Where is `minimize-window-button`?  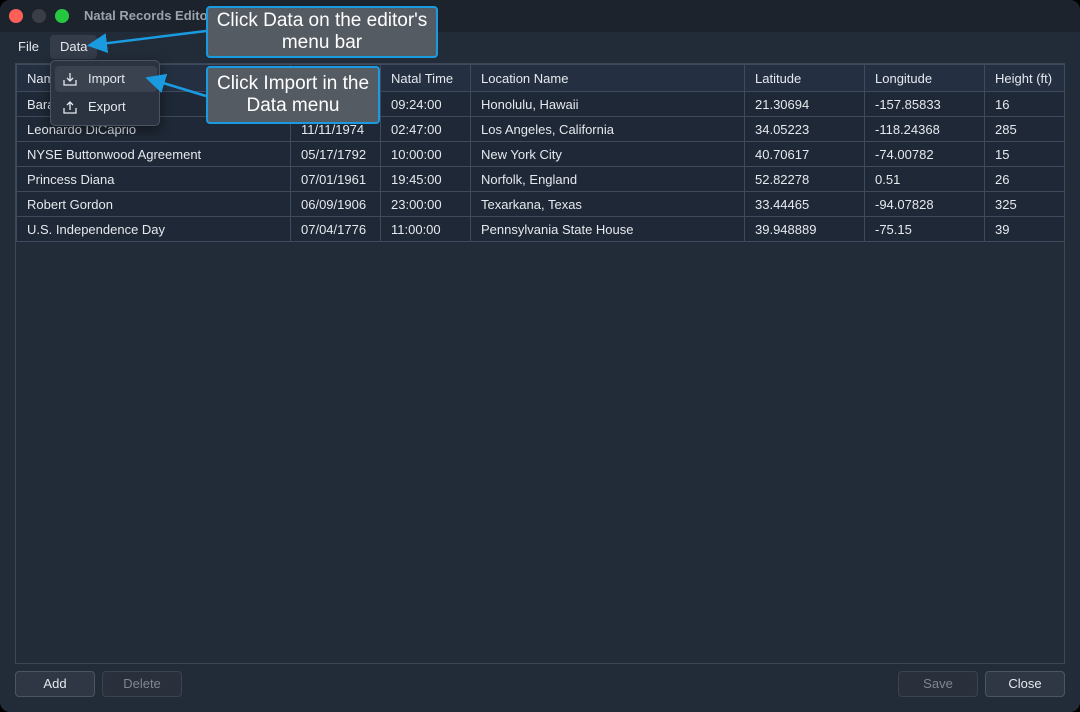
minimize-window-button is located at coordinates (39, 16).